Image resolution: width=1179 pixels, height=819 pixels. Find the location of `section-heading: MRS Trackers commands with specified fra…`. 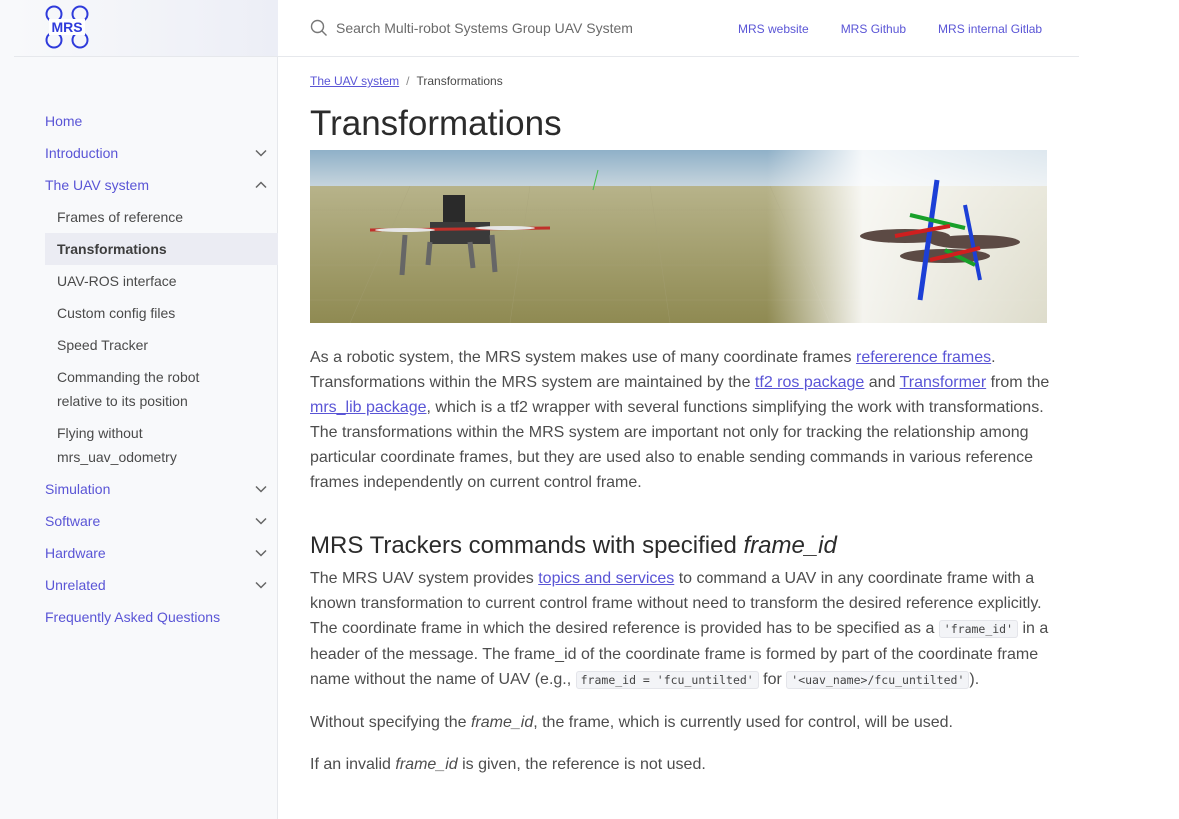

section-heading: MRS Trackers commands with specified fra… is located at coordinates (680, 546).